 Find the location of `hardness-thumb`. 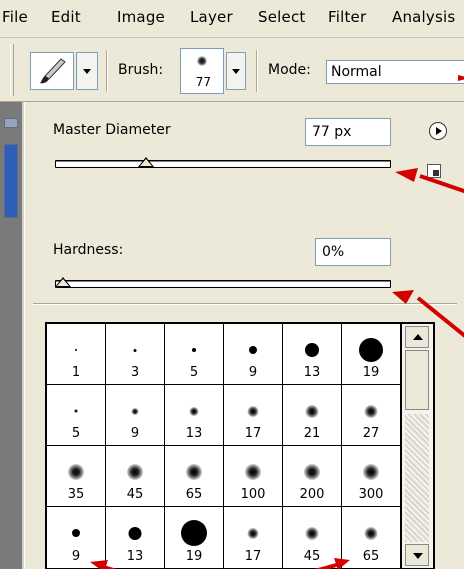

hardness-thumb is located at coordinates (63, 282).